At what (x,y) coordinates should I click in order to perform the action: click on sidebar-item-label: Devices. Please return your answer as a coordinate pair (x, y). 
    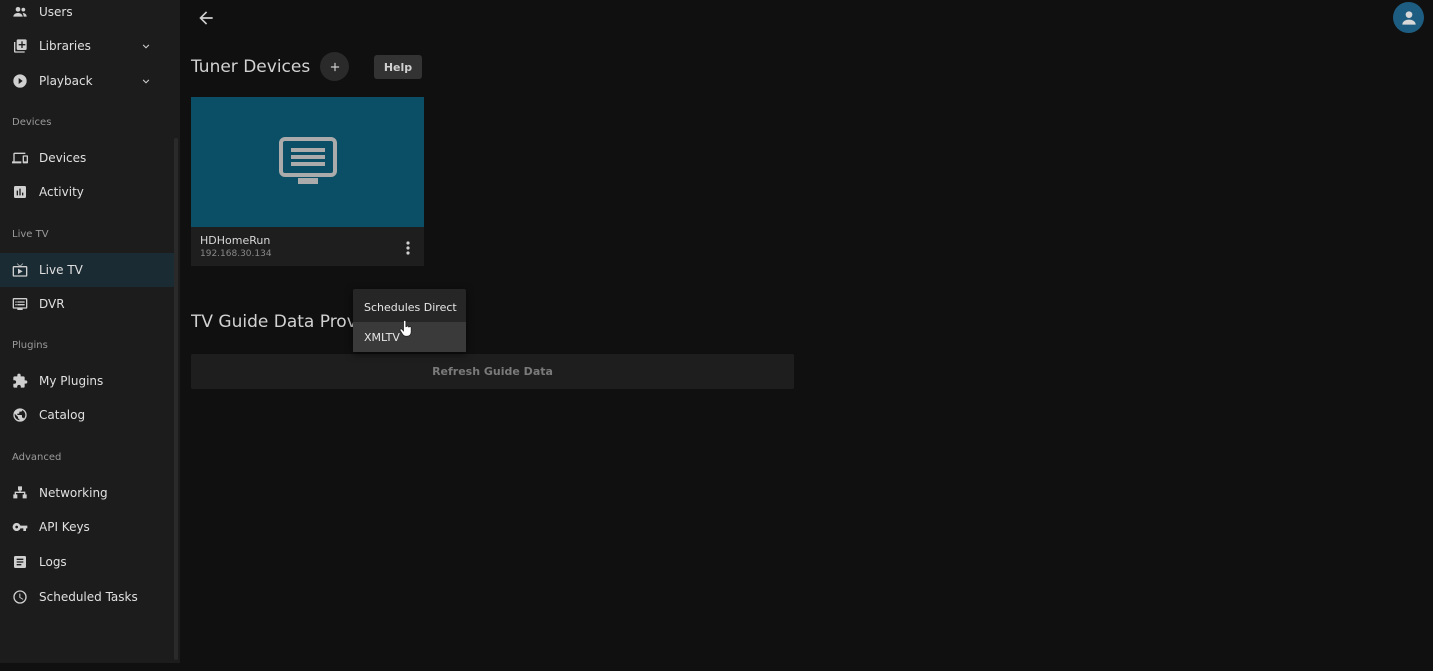
    Looking at the image, I should click on (63, 158).